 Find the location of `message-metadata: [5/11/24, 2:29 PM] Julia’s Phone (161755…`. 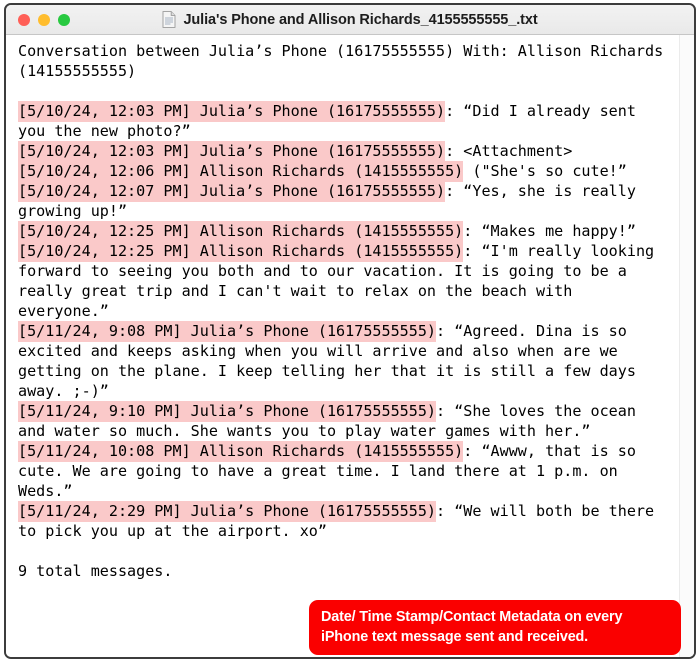

message-metadata: [5/11/24, 2:29 PM] Julia’s Phone (161755… is located at coordinates (227, 511).